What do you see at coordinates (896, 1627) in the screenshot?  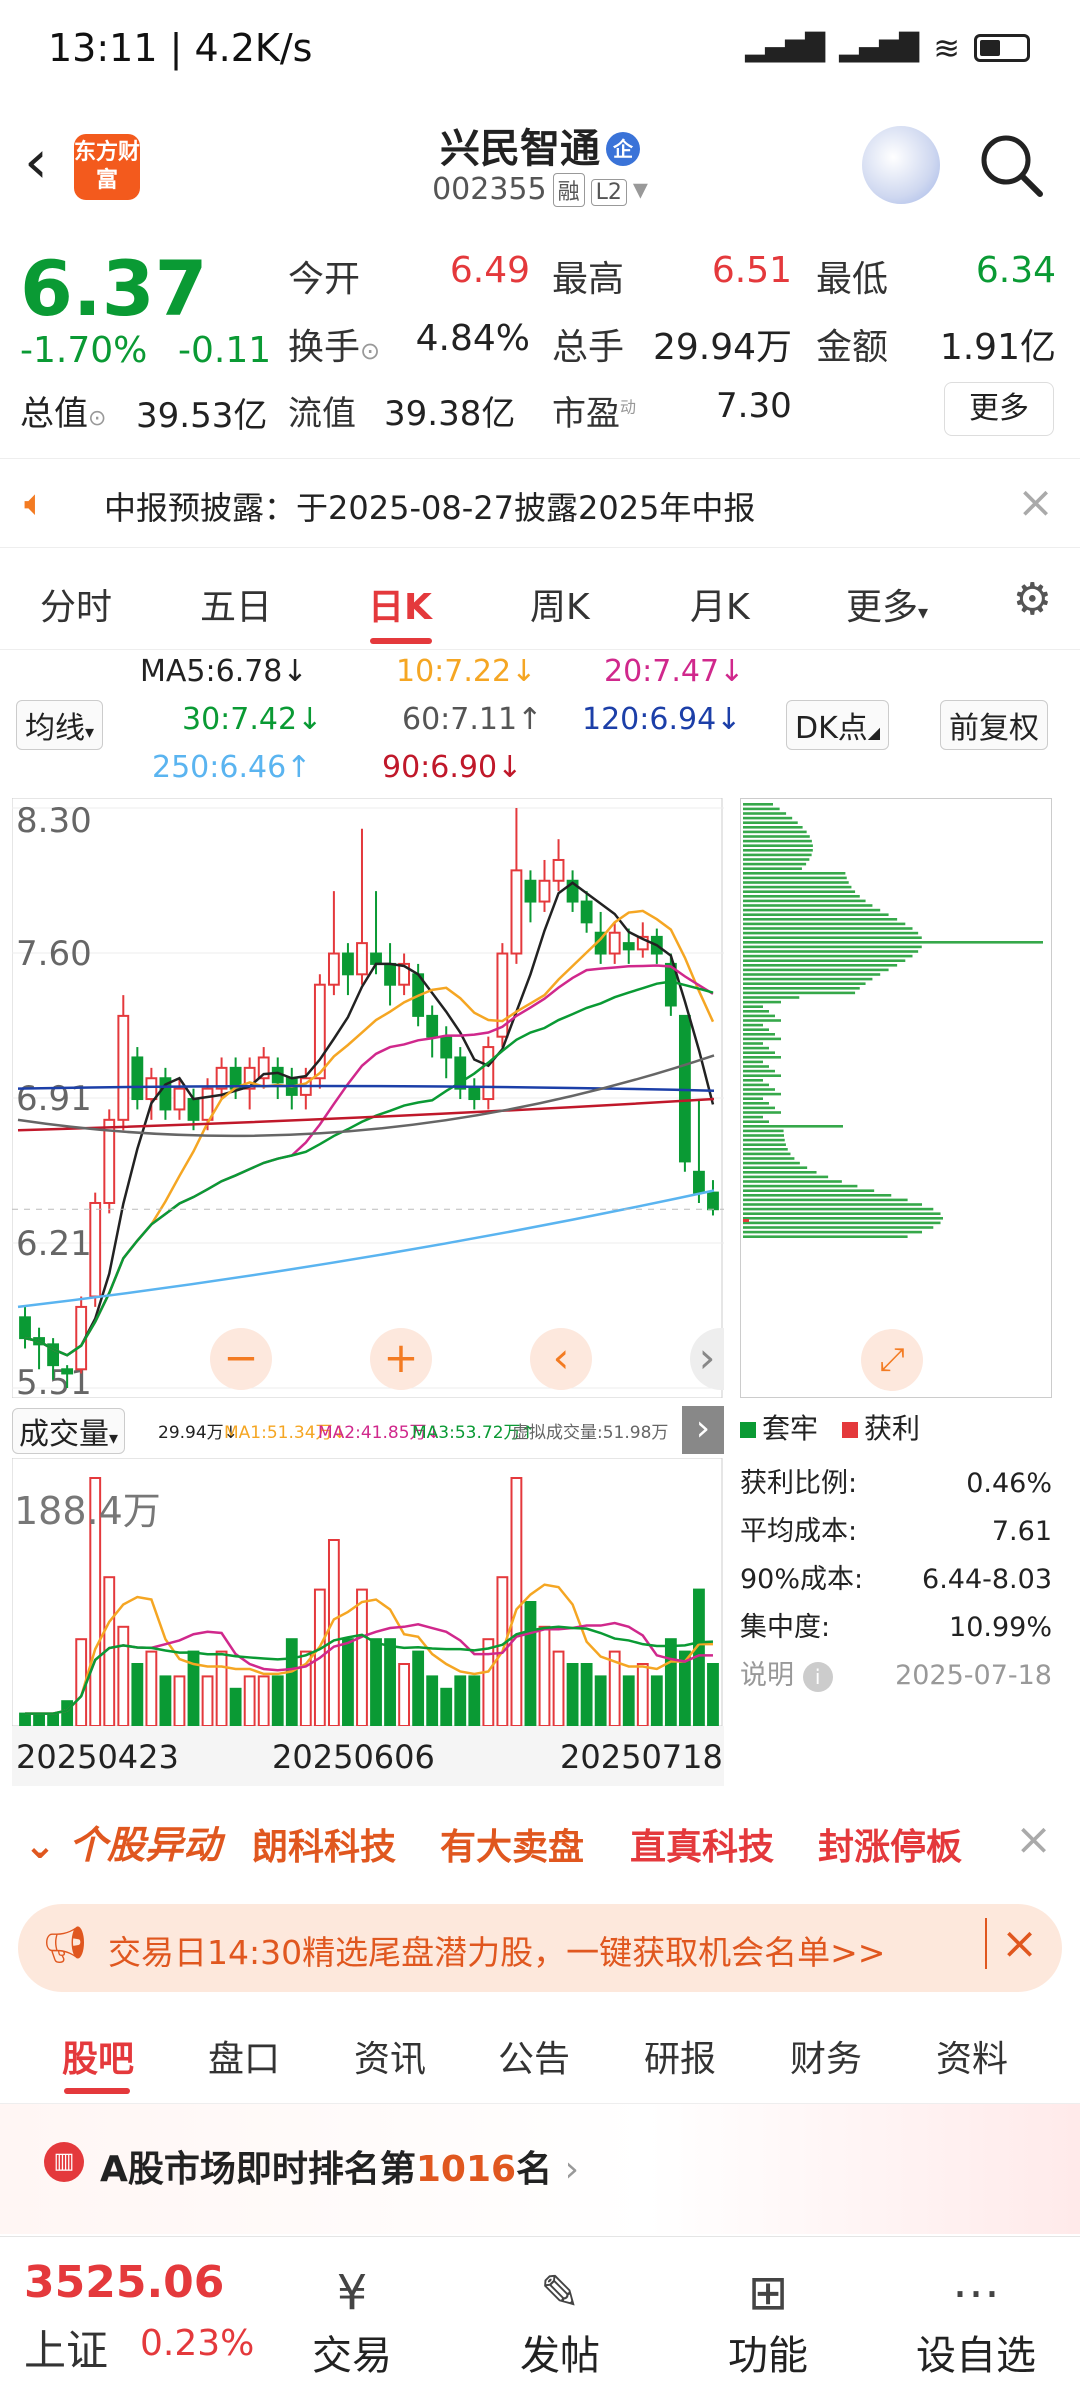 I see `concentration-row: 集中度: 10.99%` at bounding box center [896, 1627].